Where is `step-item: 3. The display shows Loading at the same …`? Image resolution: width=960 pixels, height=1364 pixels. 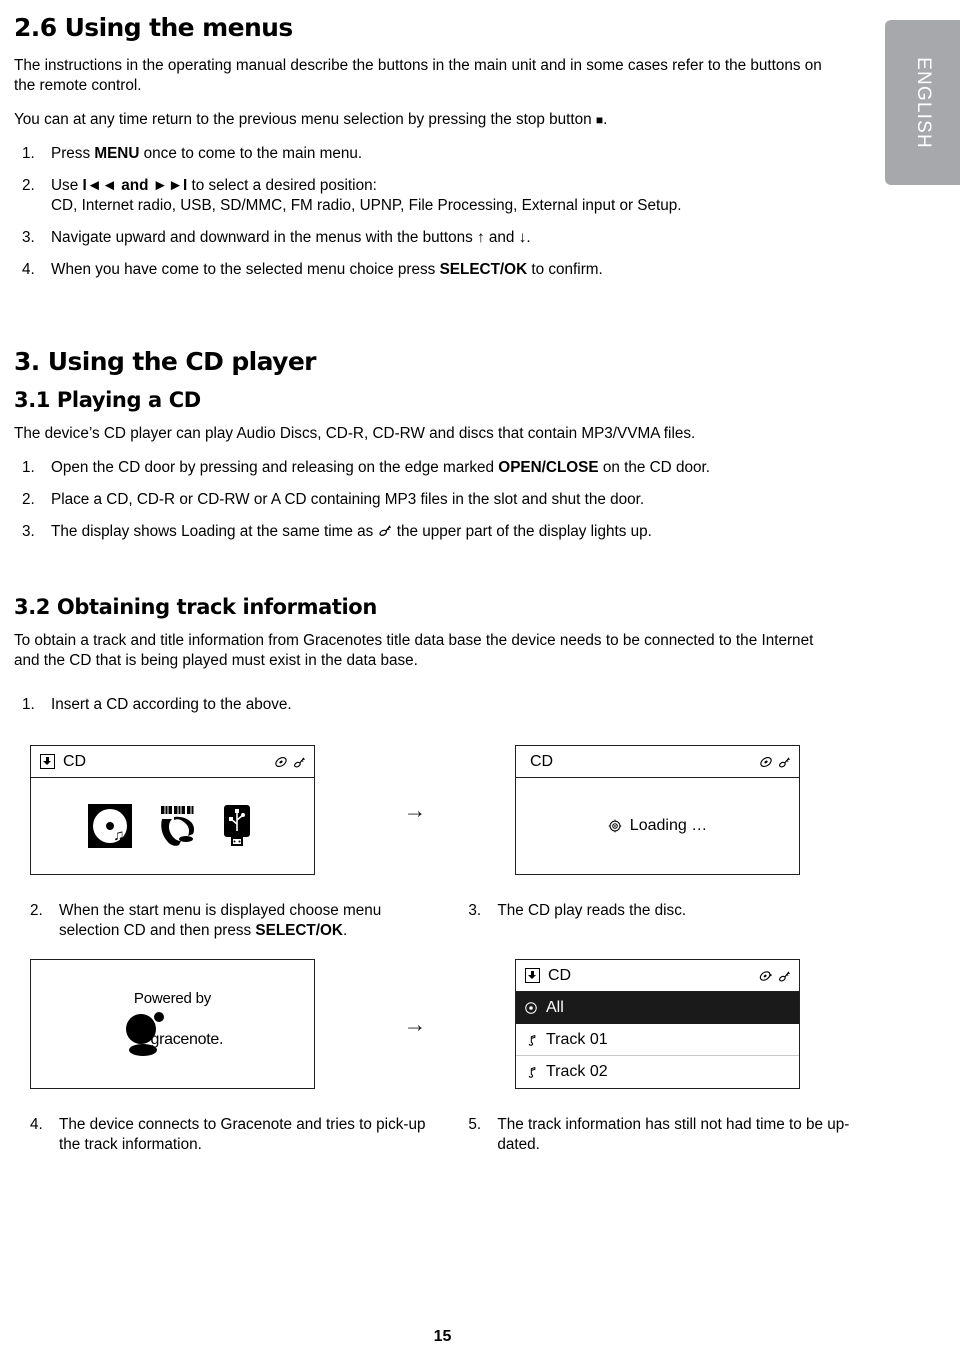
step-item: 3. The display shows Loading at the same … is located at coordinates (424, 533).